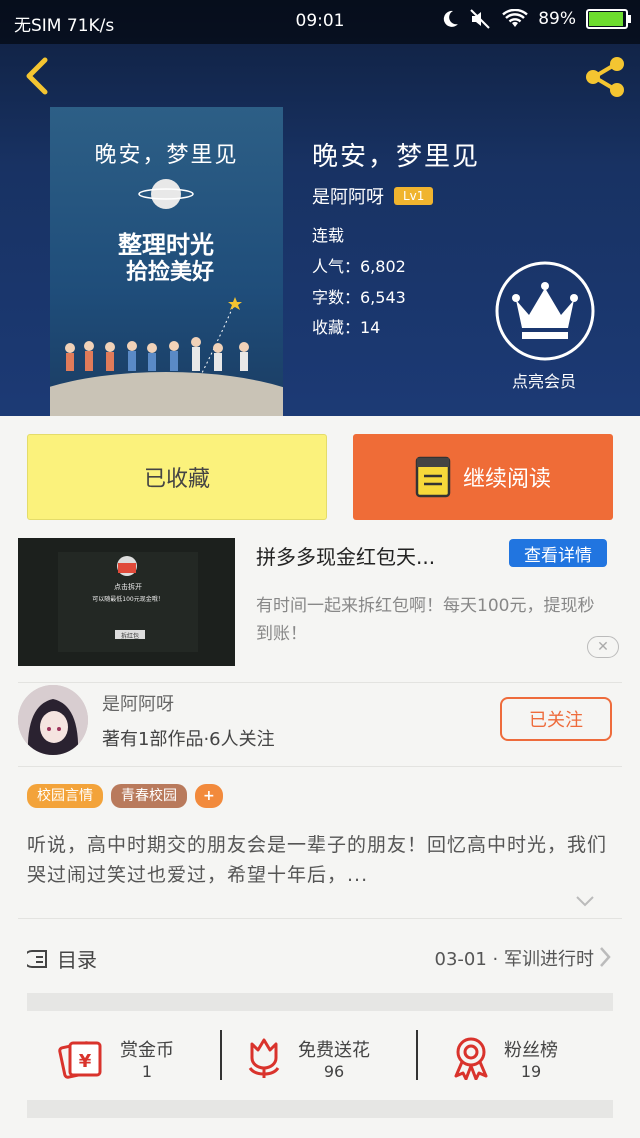 The height and width of the screenshot is (1138, 640). I want to click on close-icon: ✕, so click(603, 647).